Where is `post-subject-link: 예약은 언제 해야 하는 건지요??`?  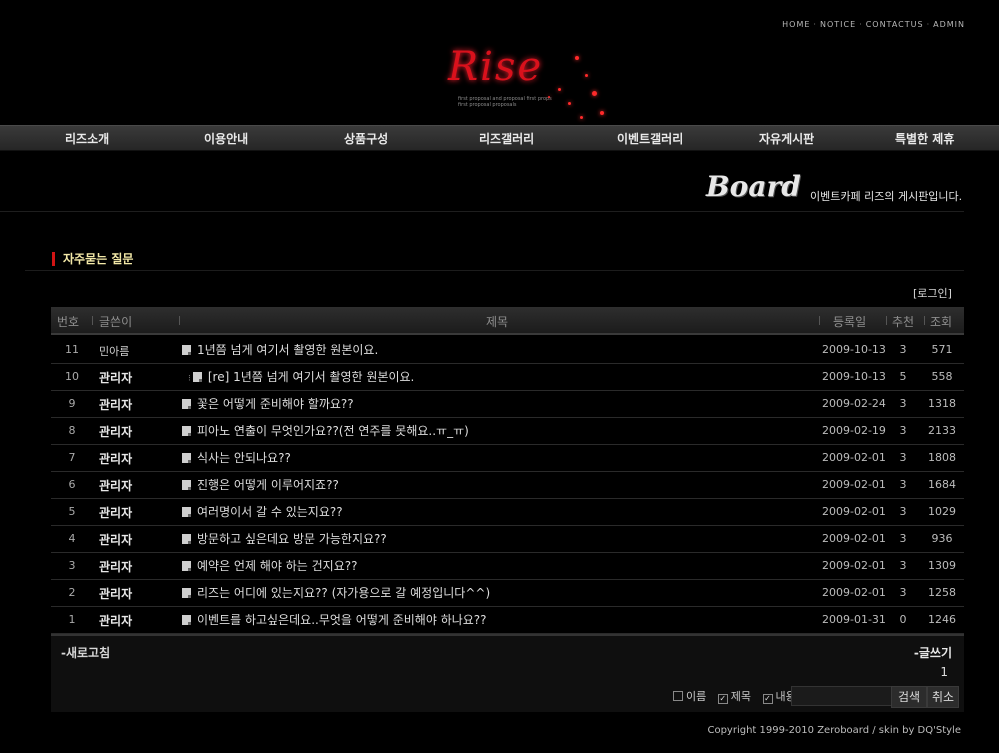
post-subject-link: 예약은 언제 해야 하는 건지요?? is located at coordinates (269, 565).